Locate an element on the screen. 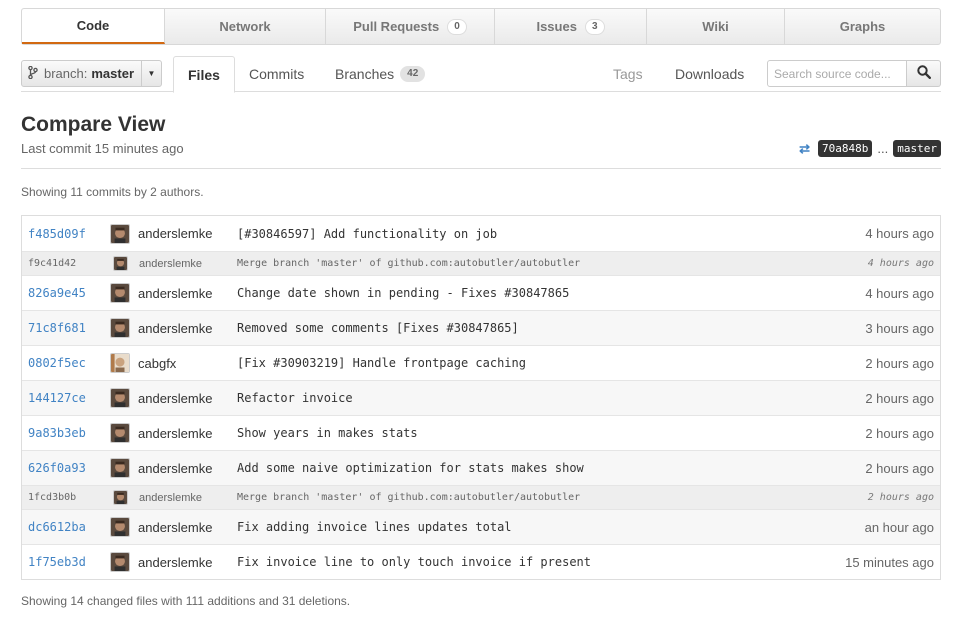  tab-label: Code is located at coordinates (93, 25).